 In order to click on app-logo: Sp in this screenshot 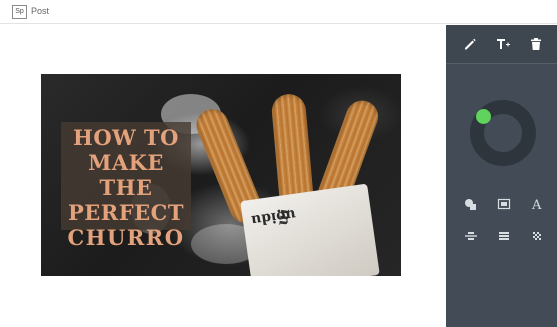, I will do `click(19, 12)`.